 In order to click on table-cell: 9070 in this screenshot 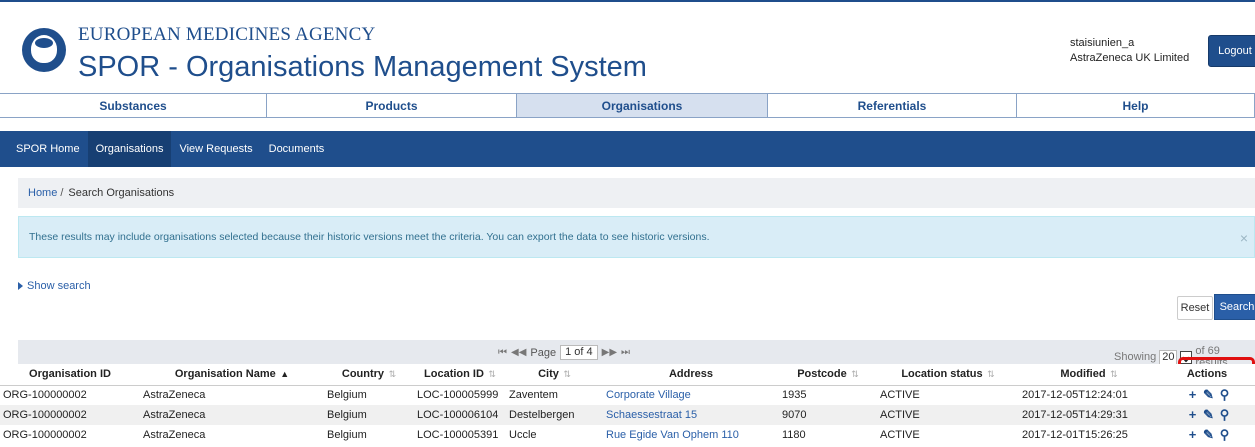, I will do `click(828, 415)`.